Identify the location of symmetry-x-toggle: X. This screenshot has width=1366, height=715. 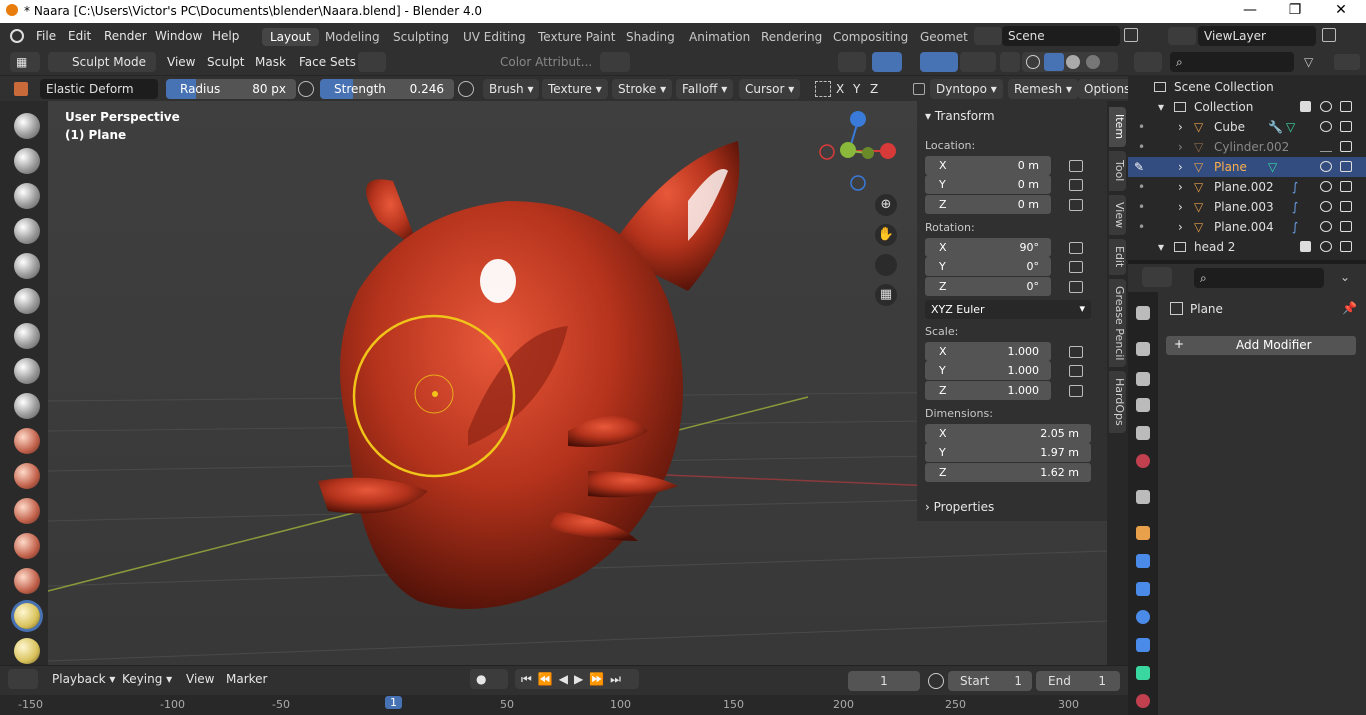
(840, 89).